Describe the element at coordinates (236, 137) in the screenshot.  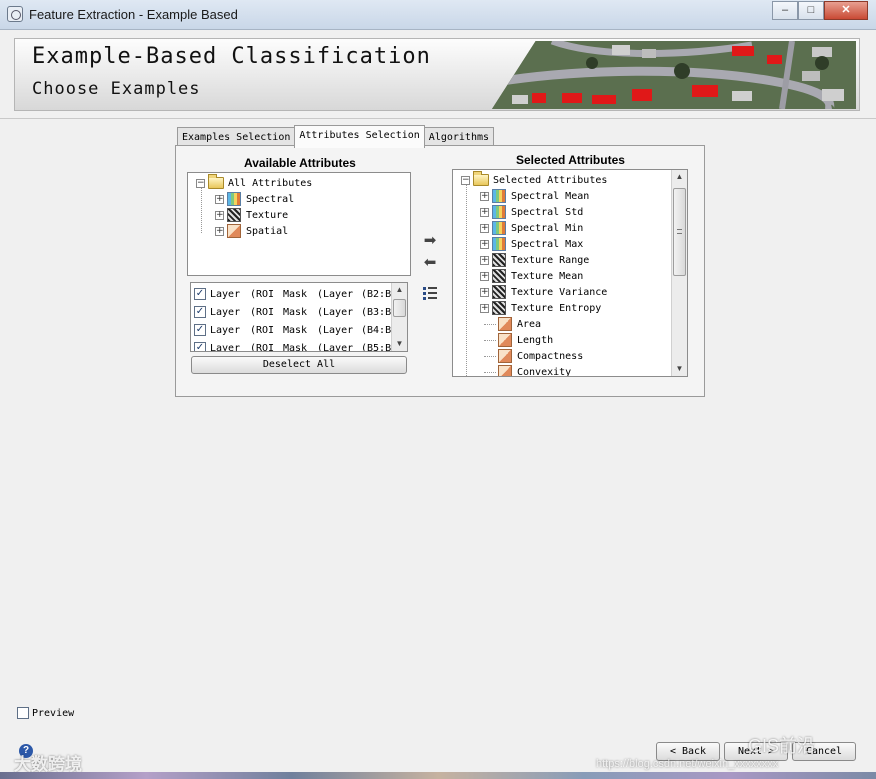
I see `tab-examples-selection: Examples Selection` at that location.